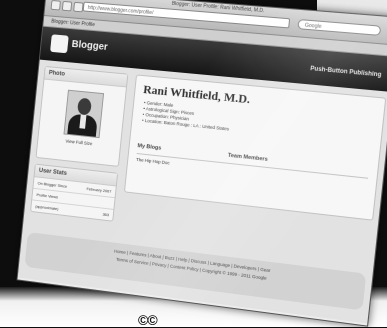 Image resolution: width=387 pixels, height=328 pixels. I want to click on back-button, so click(55, 5).